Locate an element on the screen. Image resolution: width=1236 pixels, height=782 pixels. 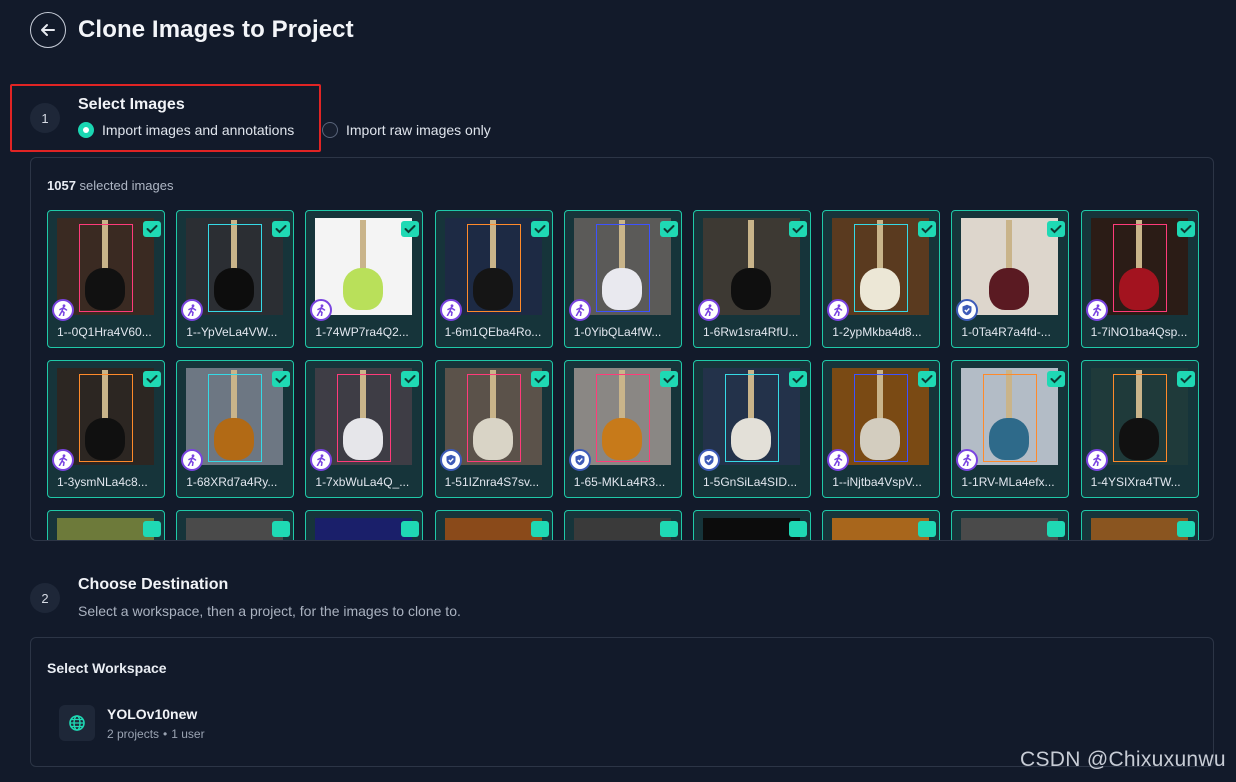
arrow-left-icon is located at coordinates (48, 30).